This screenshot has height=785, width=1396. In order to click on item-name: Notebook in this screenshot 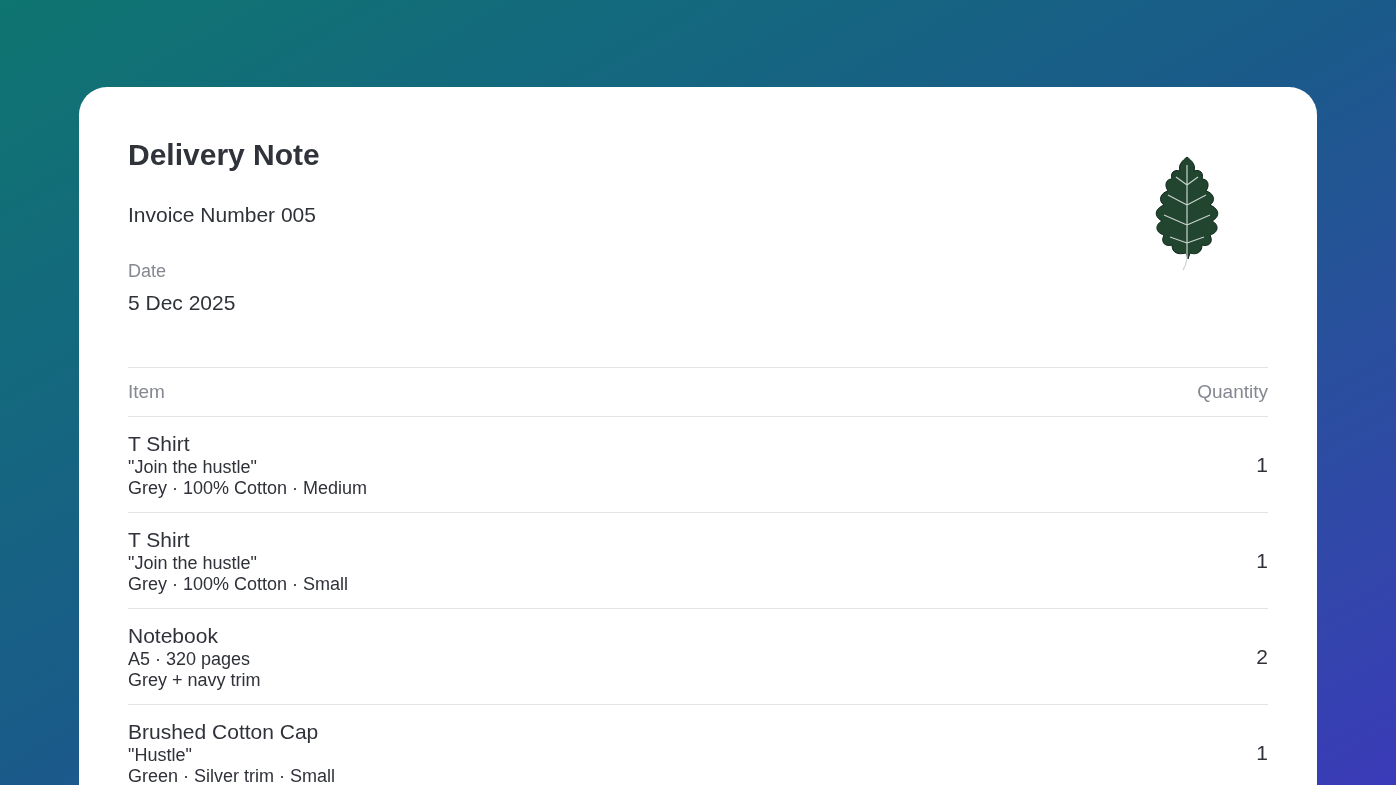, I will do `click(173, 635)`.